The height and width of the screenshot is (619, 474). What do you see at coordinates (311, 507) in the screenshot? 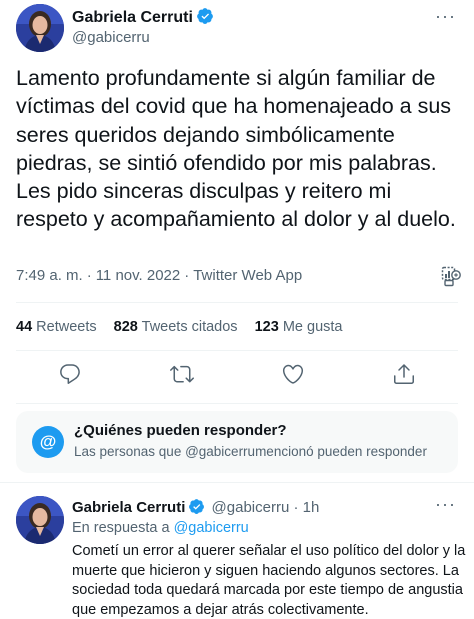
I see `reply-time: 1h` at bounding box center [311, 507].